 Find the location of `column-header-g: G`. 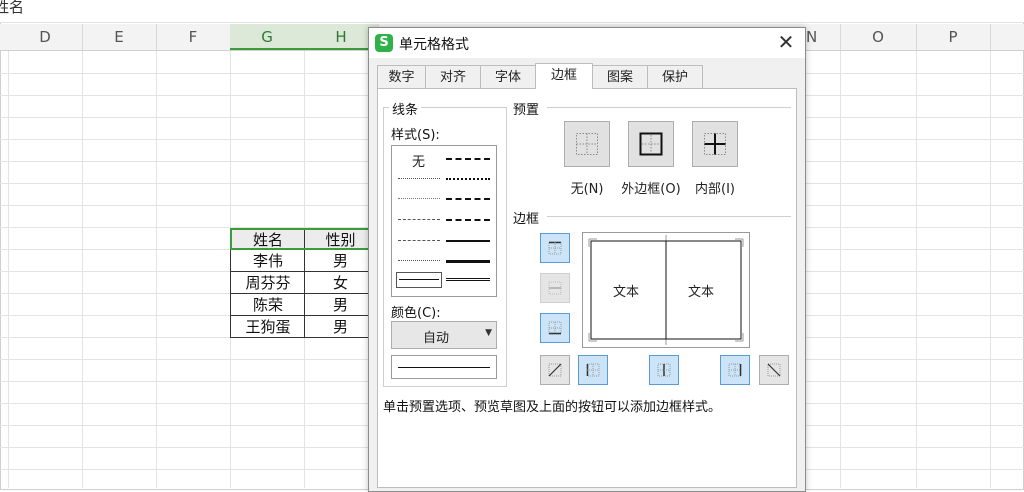

column-header-g: G is located at coordinates (267, 37).